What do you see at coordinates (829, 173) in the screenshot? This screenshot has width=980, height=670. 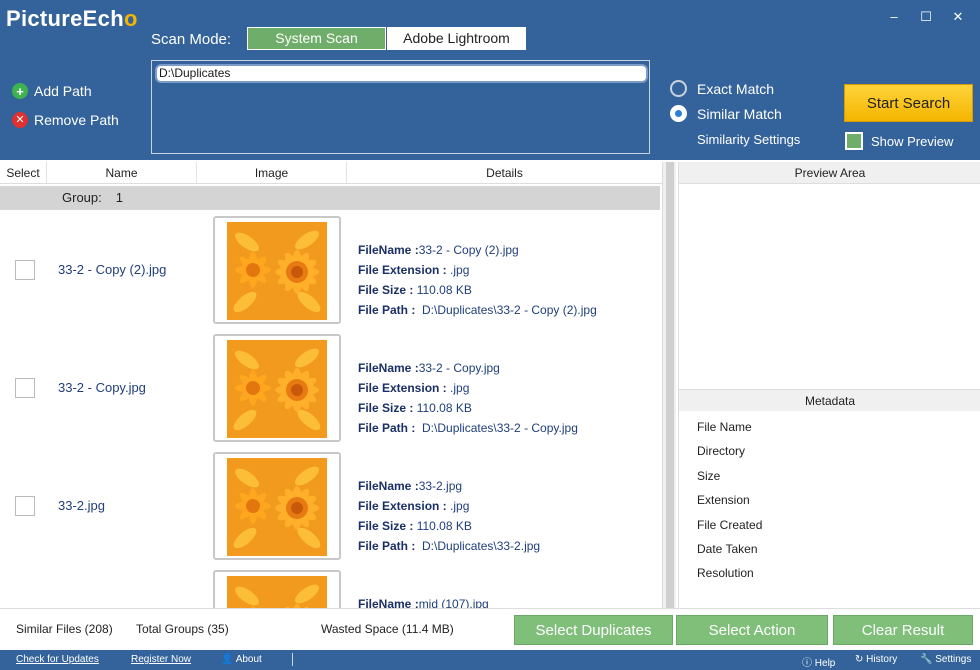 I see `preview-area-header: Preview Area` at bounding box center [829, 173].